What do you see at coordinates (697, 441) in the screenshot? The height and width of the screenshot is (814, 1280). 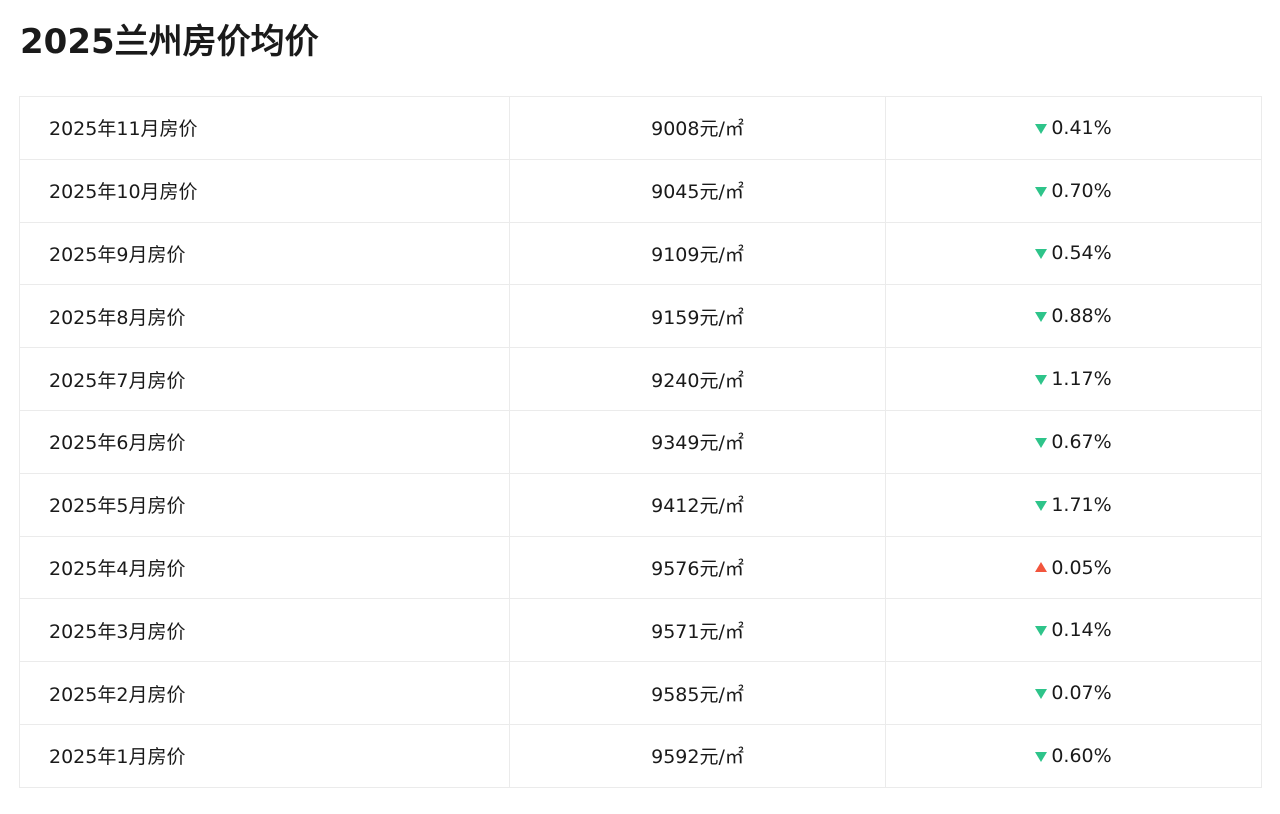 I see `price-cell: 9349元/㎡` at bounding box center [697, 441].